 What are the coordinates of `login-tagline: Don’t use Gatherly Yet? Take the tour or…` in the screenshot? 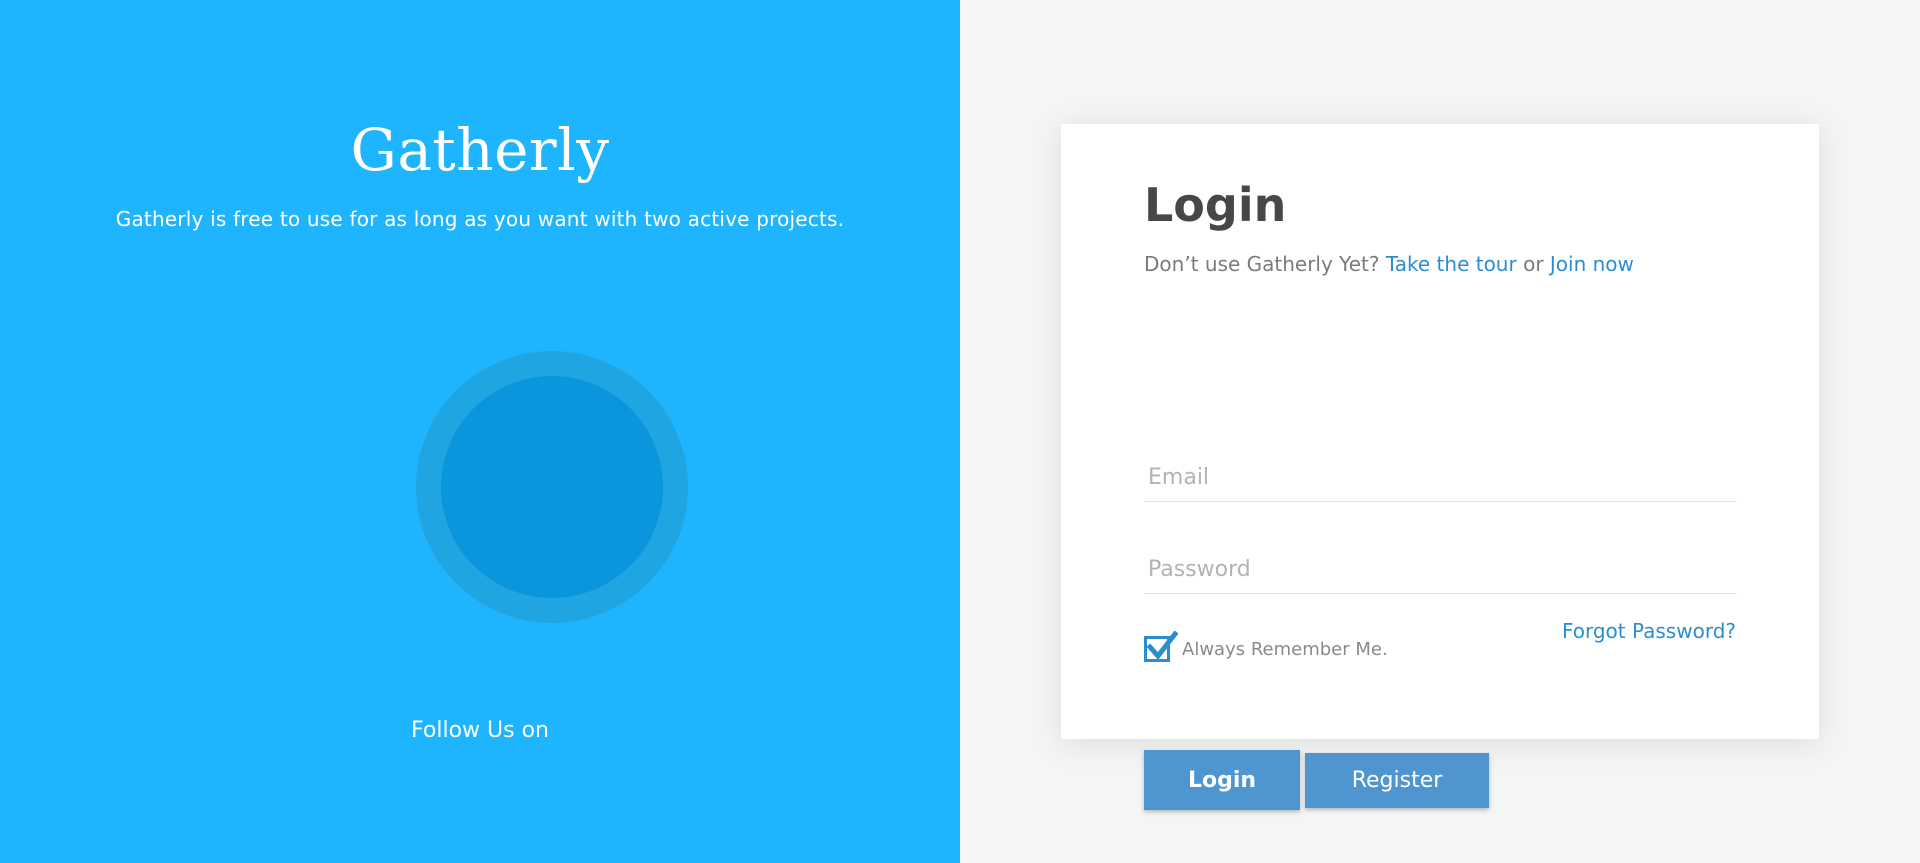 It's located at (1389, 264).